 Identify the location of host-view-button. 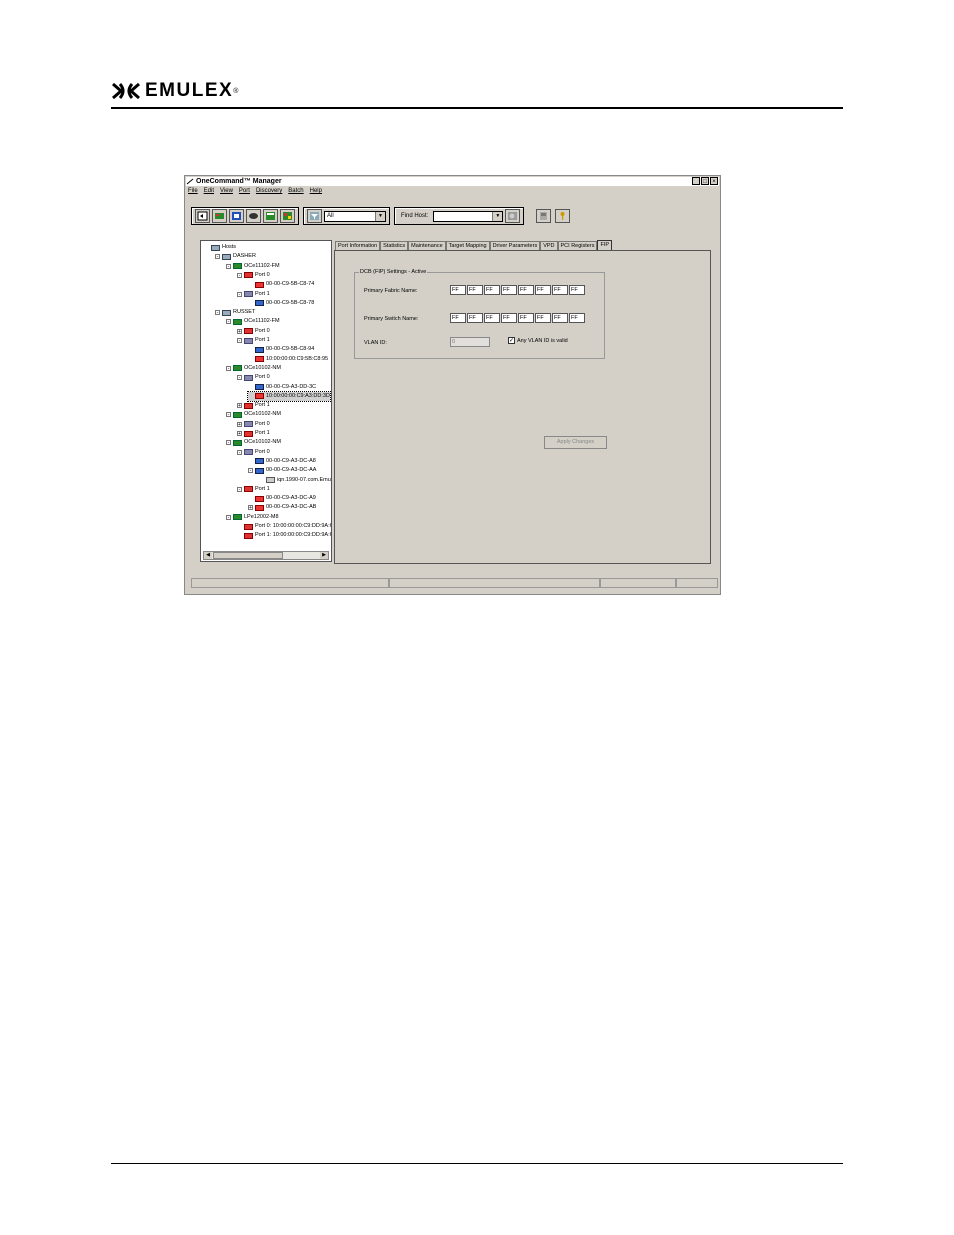
(219, 216).